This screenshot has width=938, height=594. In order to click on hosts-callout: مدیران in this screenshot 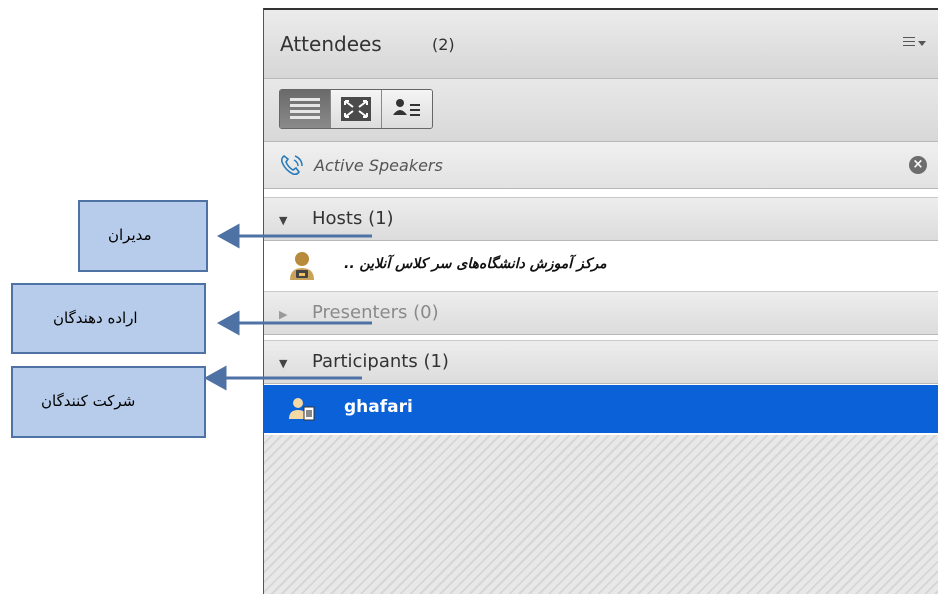, I will do `click(143, 236)`.